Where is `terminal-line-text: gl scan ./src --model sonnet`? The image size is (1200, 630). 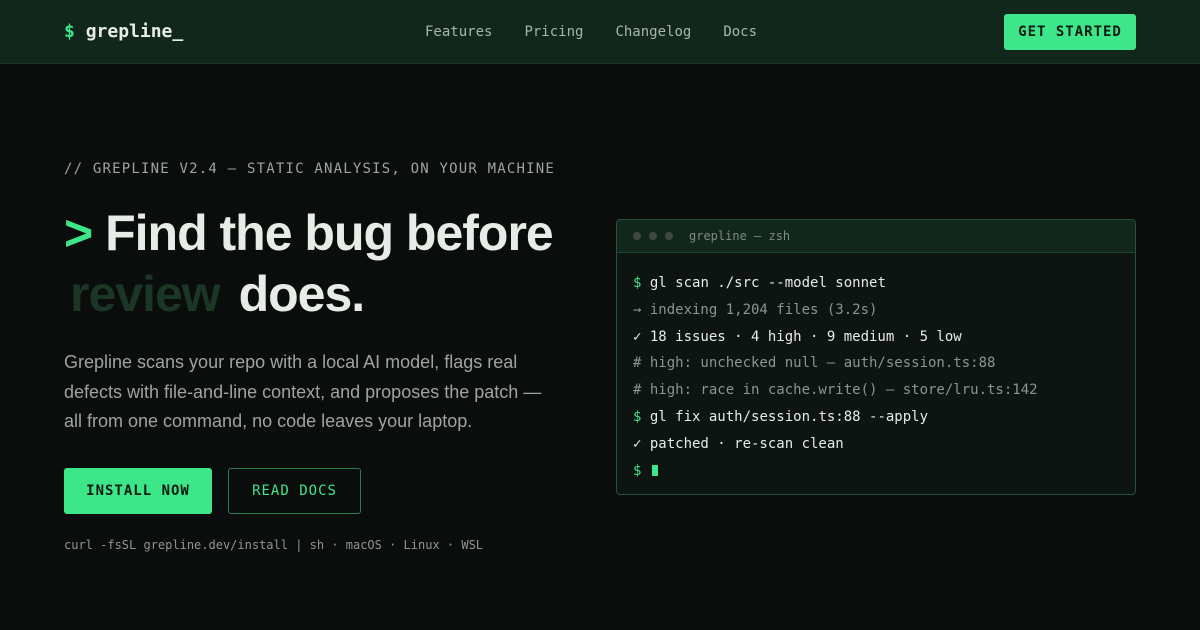 terminal-line-text: gl scan ./src --model sonnet is located at coordinates (767, 283).